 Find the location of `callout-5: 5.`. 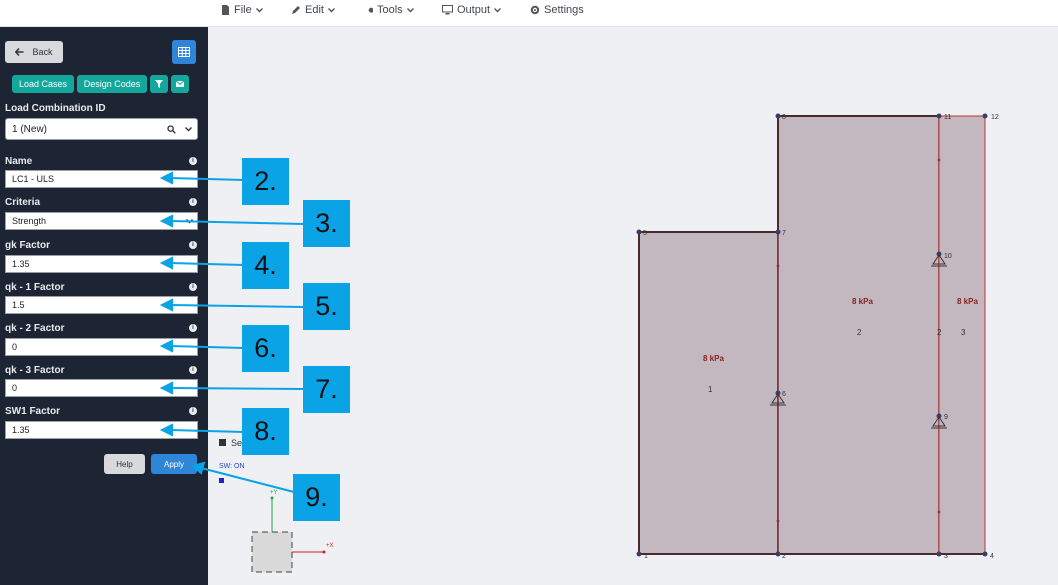

callout-5: 5. is located at coordinates (326, 306).